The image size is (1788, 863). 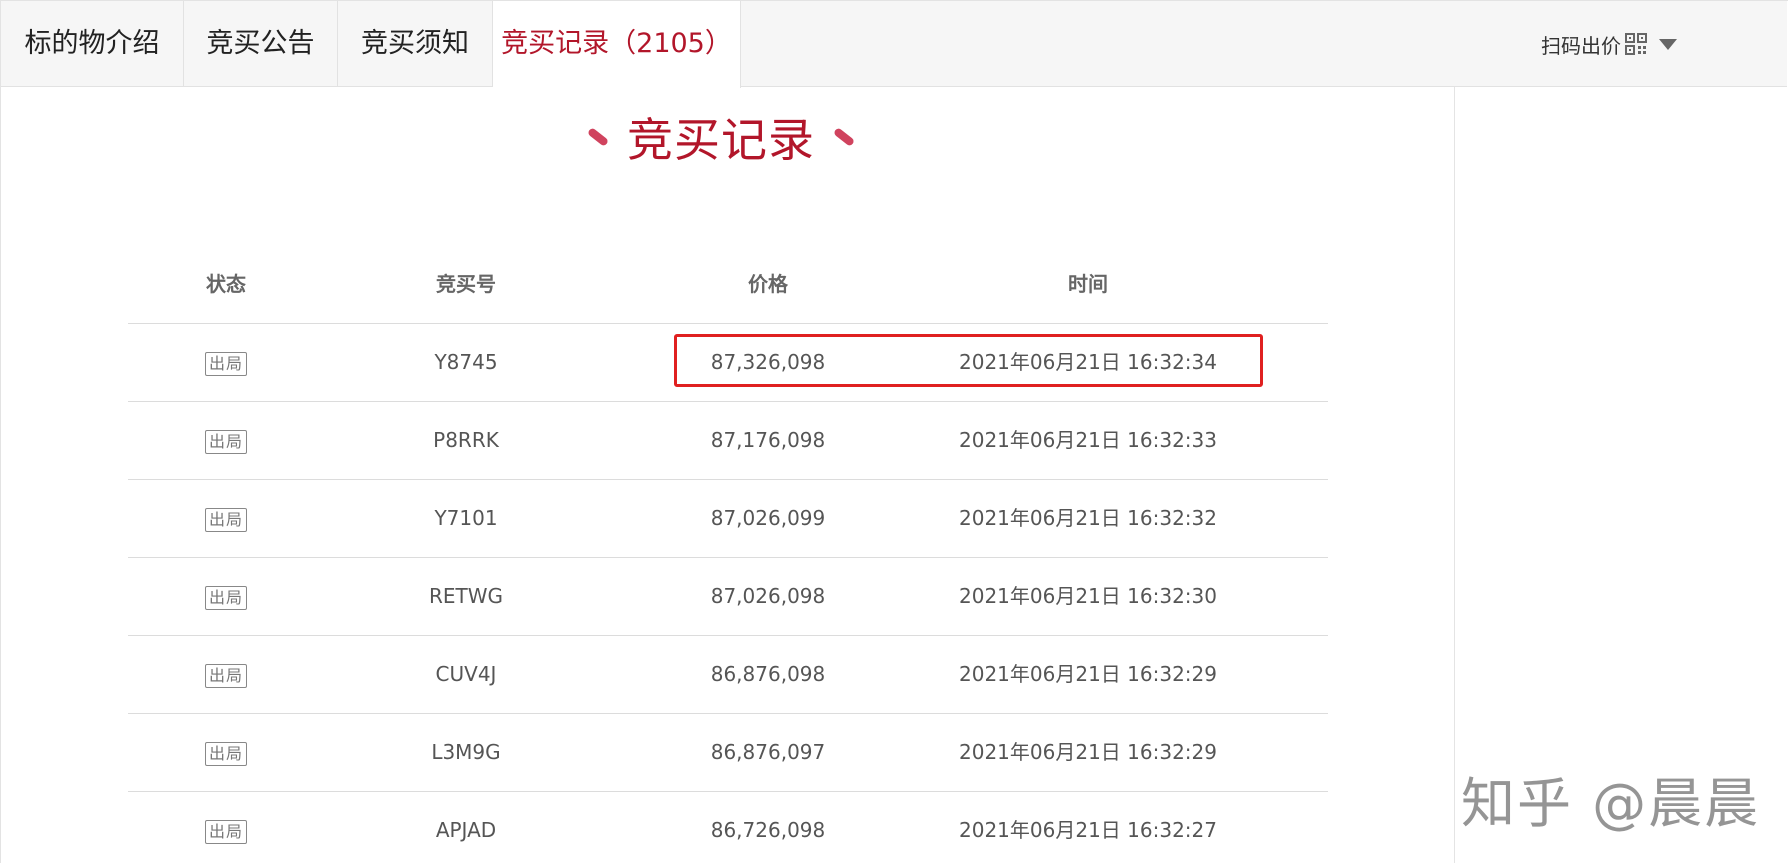 What do you see at coordinates (768, 830) in the screenshot?
I see `bid-price: 86,726,098` at bounding box center [768, 830].